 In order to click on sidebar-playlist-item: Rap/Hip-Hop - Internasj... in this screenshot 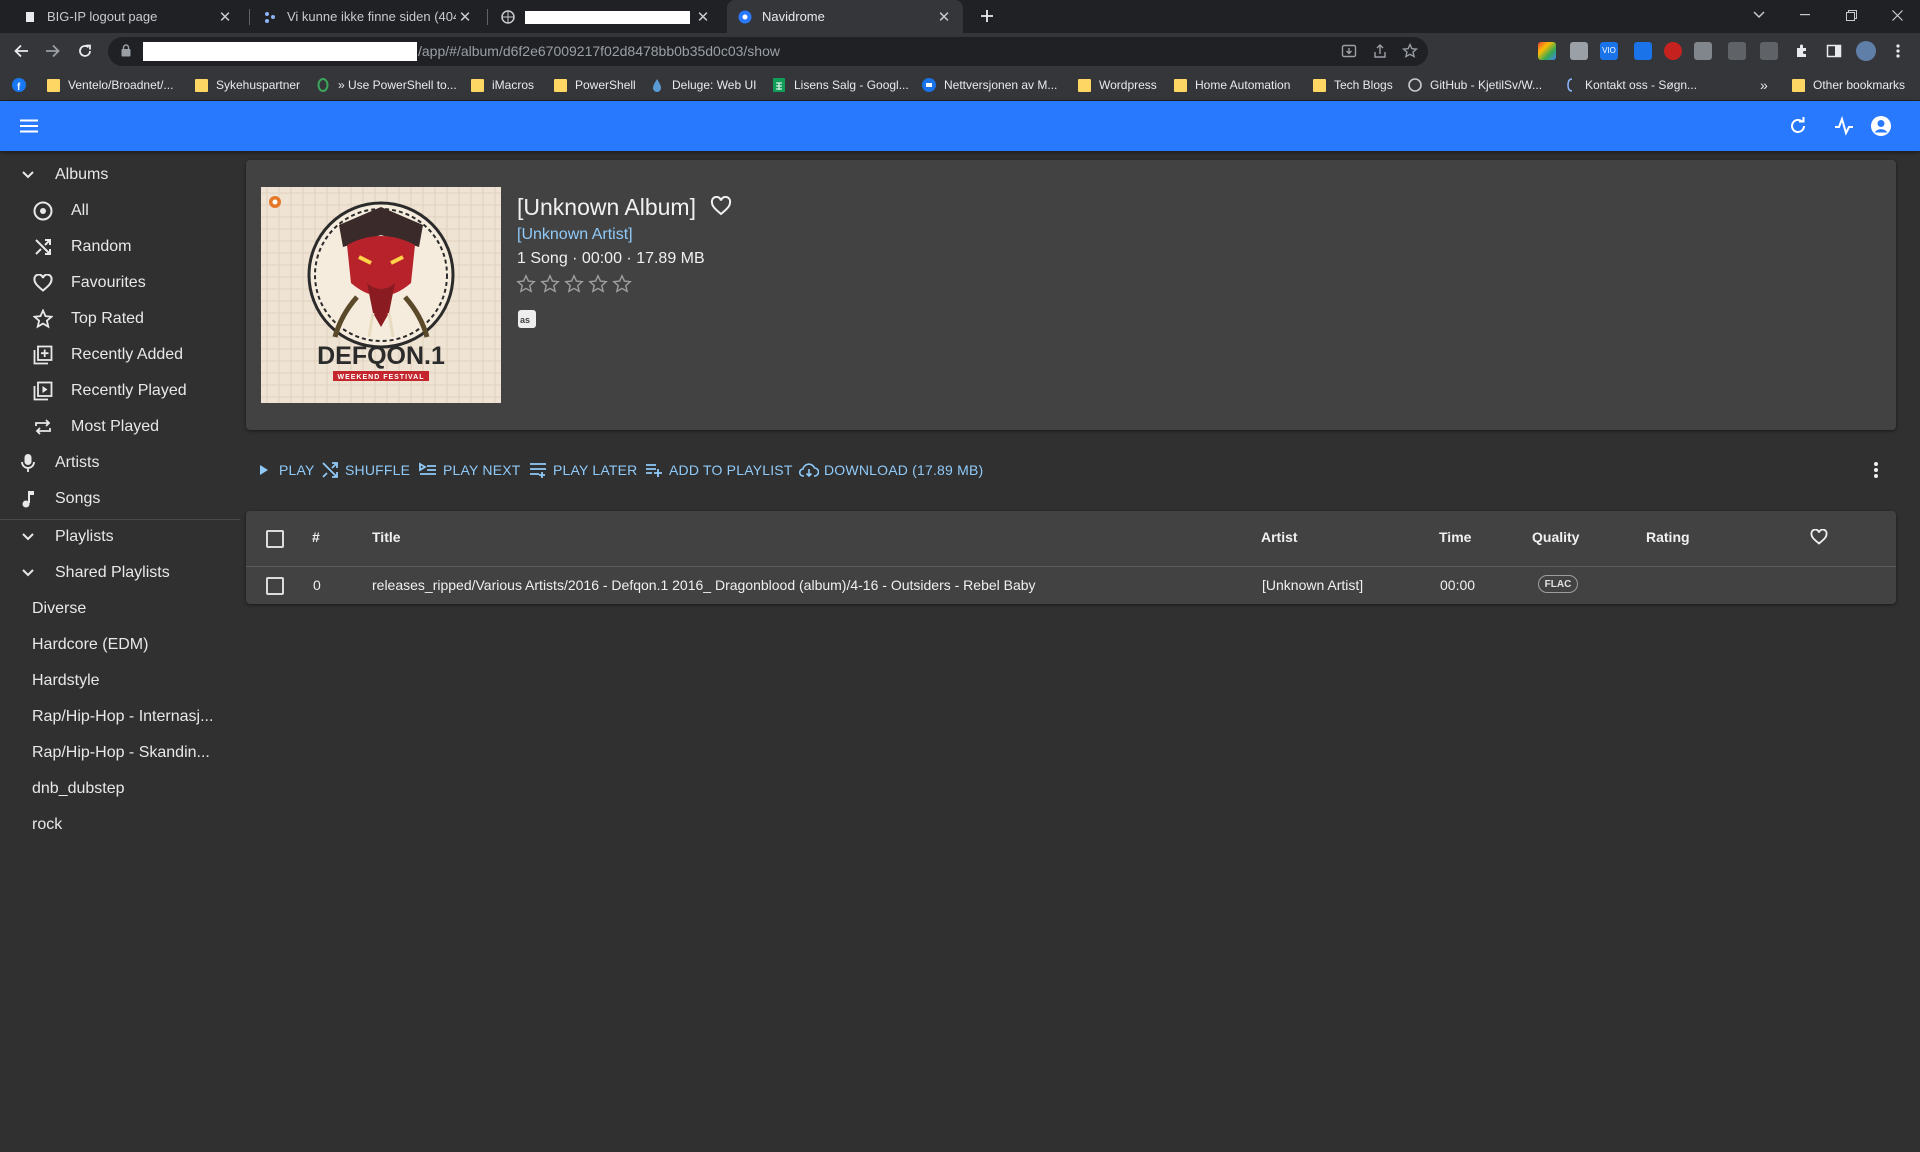, I will do `click(120, 717)`.